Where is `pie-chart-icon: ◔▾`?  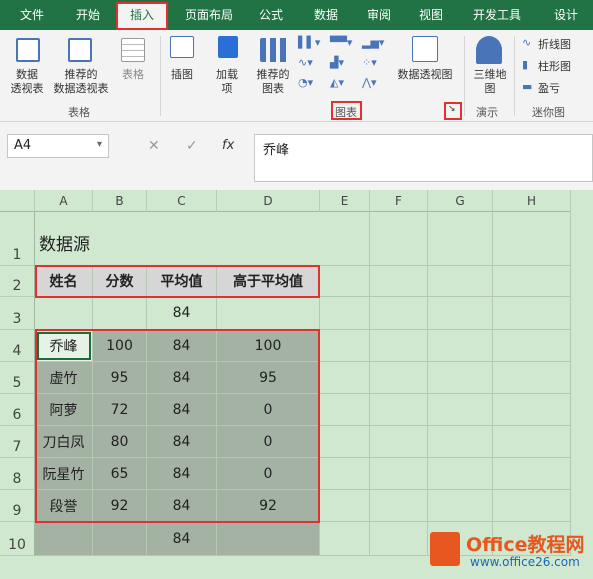
pie-chart-icon: ◔▾ is located at coordinates (305, 82).